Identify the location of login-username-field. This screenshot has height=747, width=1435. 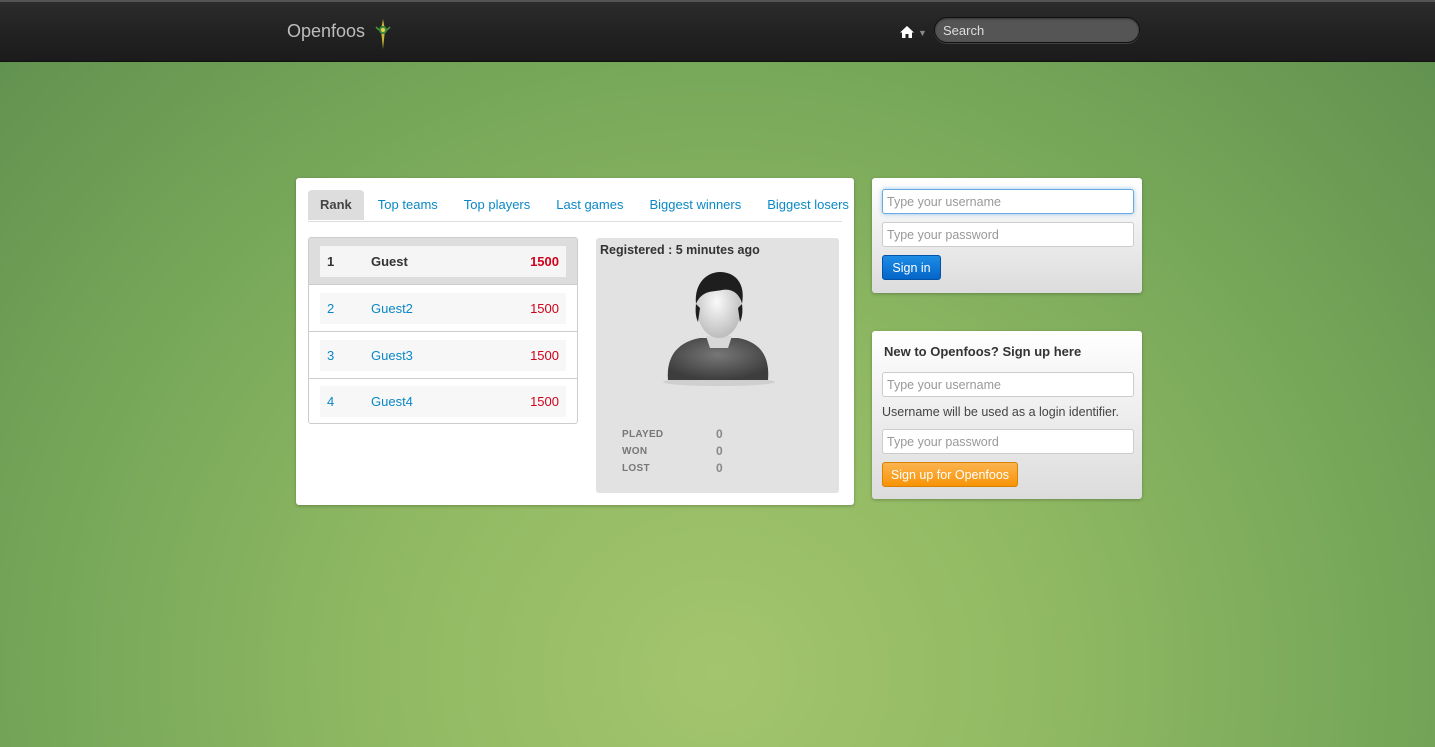
(1008, 201).